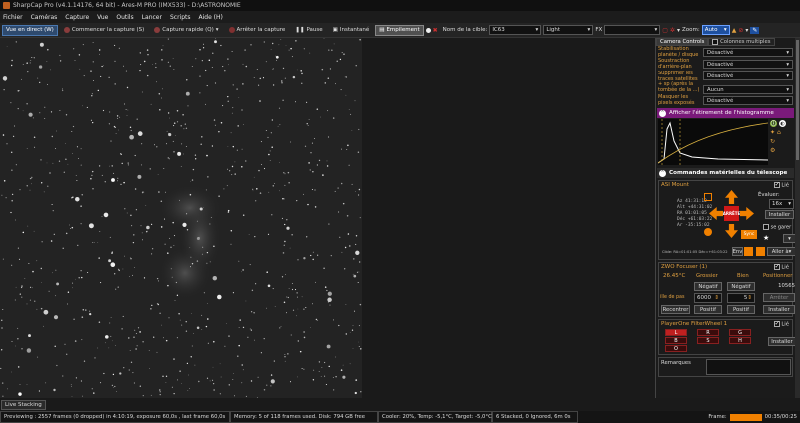 This screenshot has width=800, height=423. Describe the element at coordinates (186, 30) in the screenshot. I see `quick-capture-button: Capture rapide (Q) ▾` at that location.